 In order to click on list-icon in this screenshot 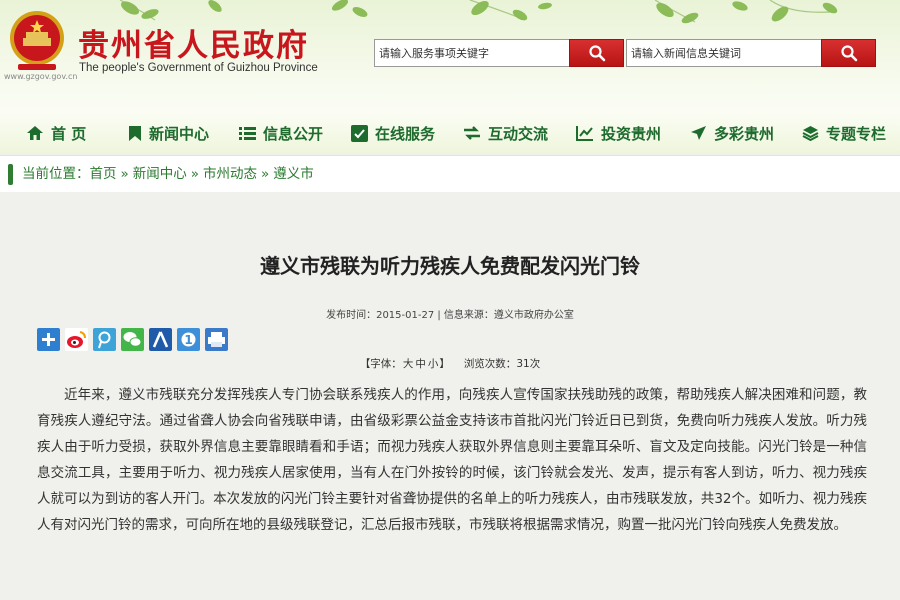, I will do `click(247, 133)`.